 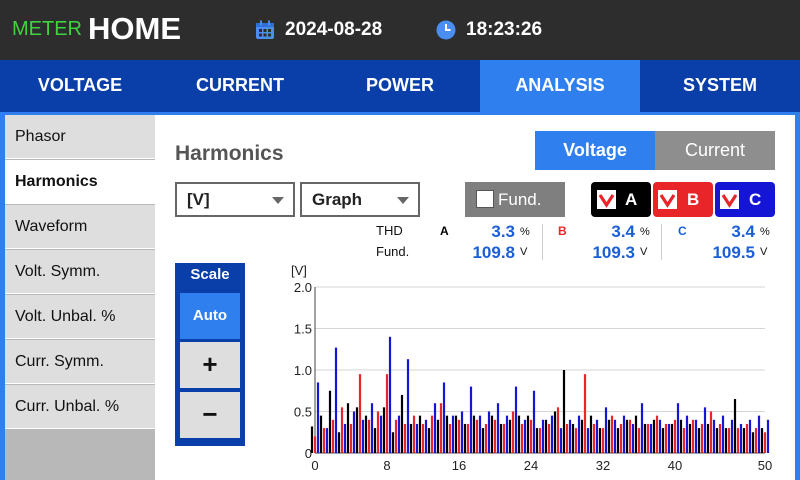 What do you see at coordinates (324, 440) in the screenshot?
I see `bar-b-h1` at bounding box center [324, 440].